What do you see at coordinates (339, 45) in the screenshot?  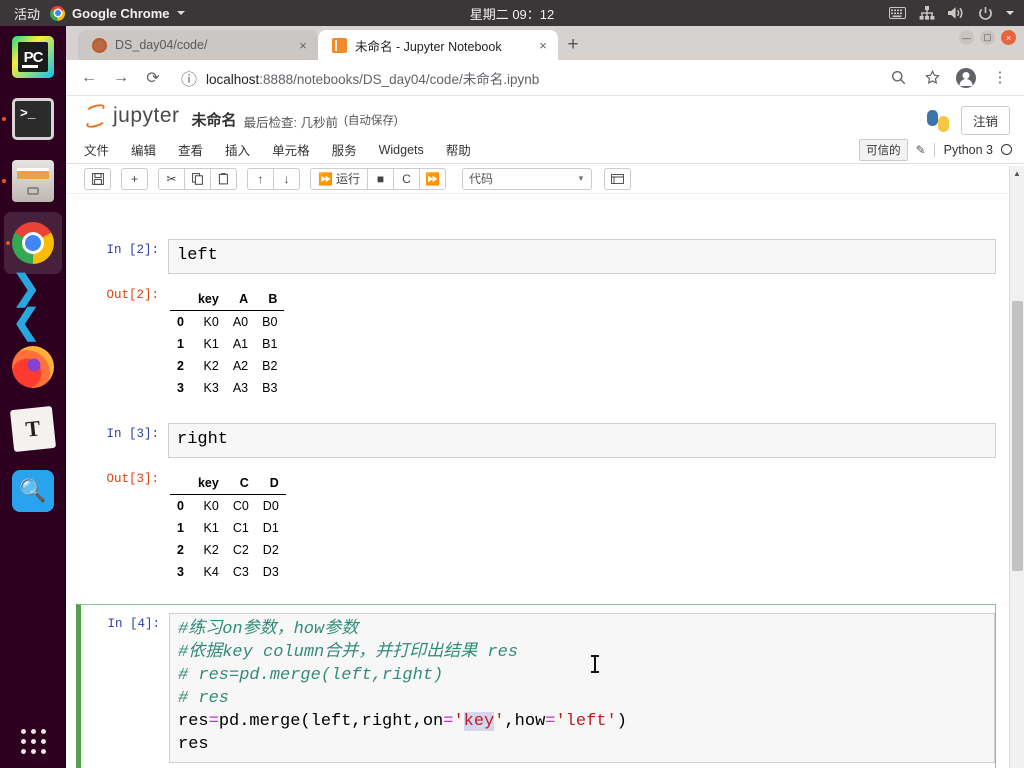 I see `jupyter-icon` at bounding box center [339, 45].